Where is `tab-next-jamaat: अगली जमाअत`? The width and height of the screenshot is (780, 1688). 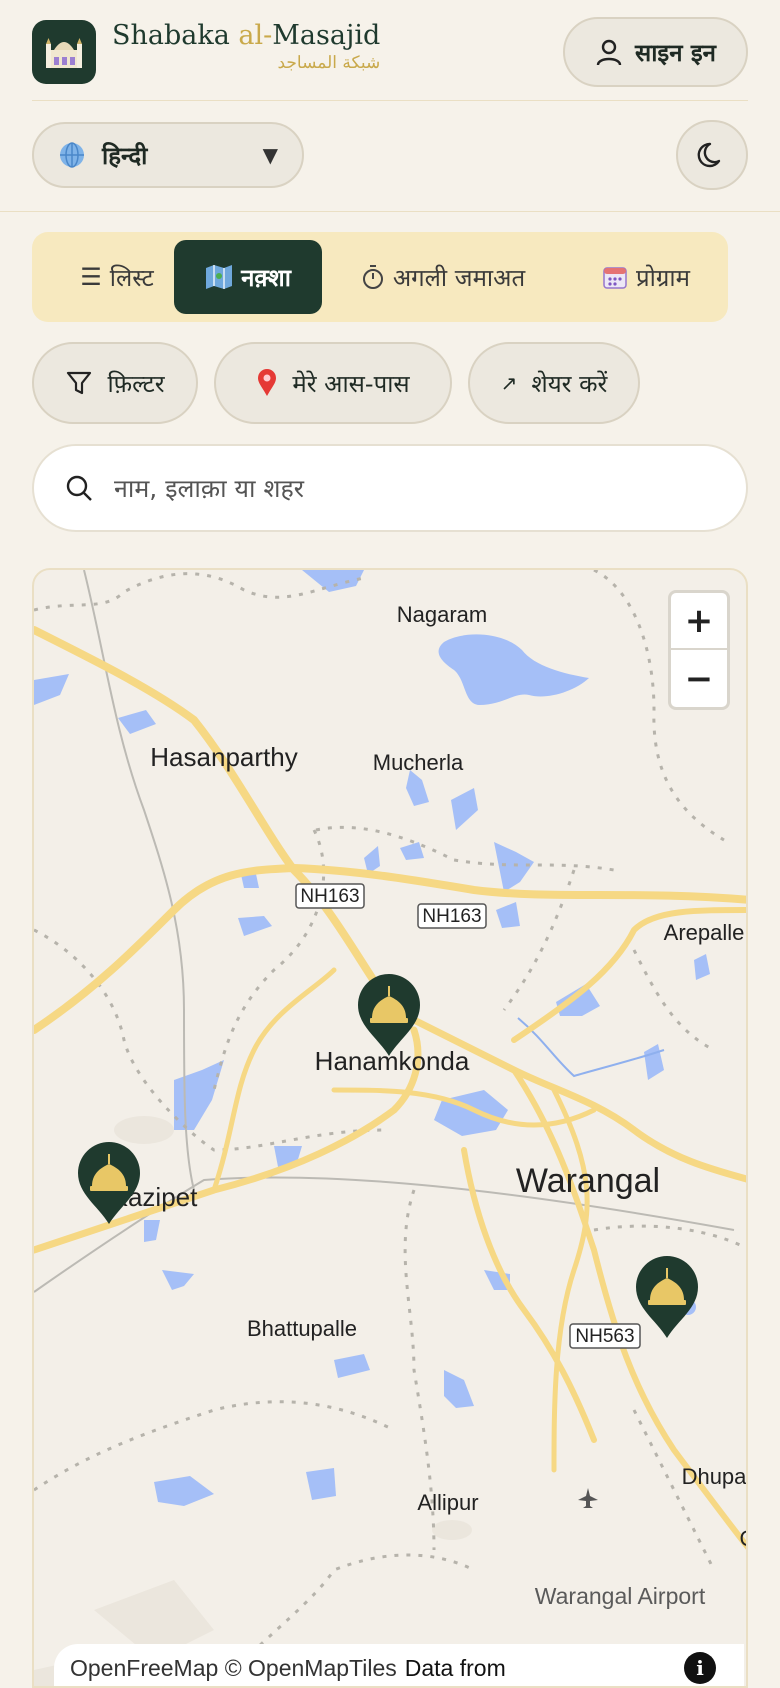 tab-next-jamaat: अगली जमाअत is located at coordinates (443, 277).